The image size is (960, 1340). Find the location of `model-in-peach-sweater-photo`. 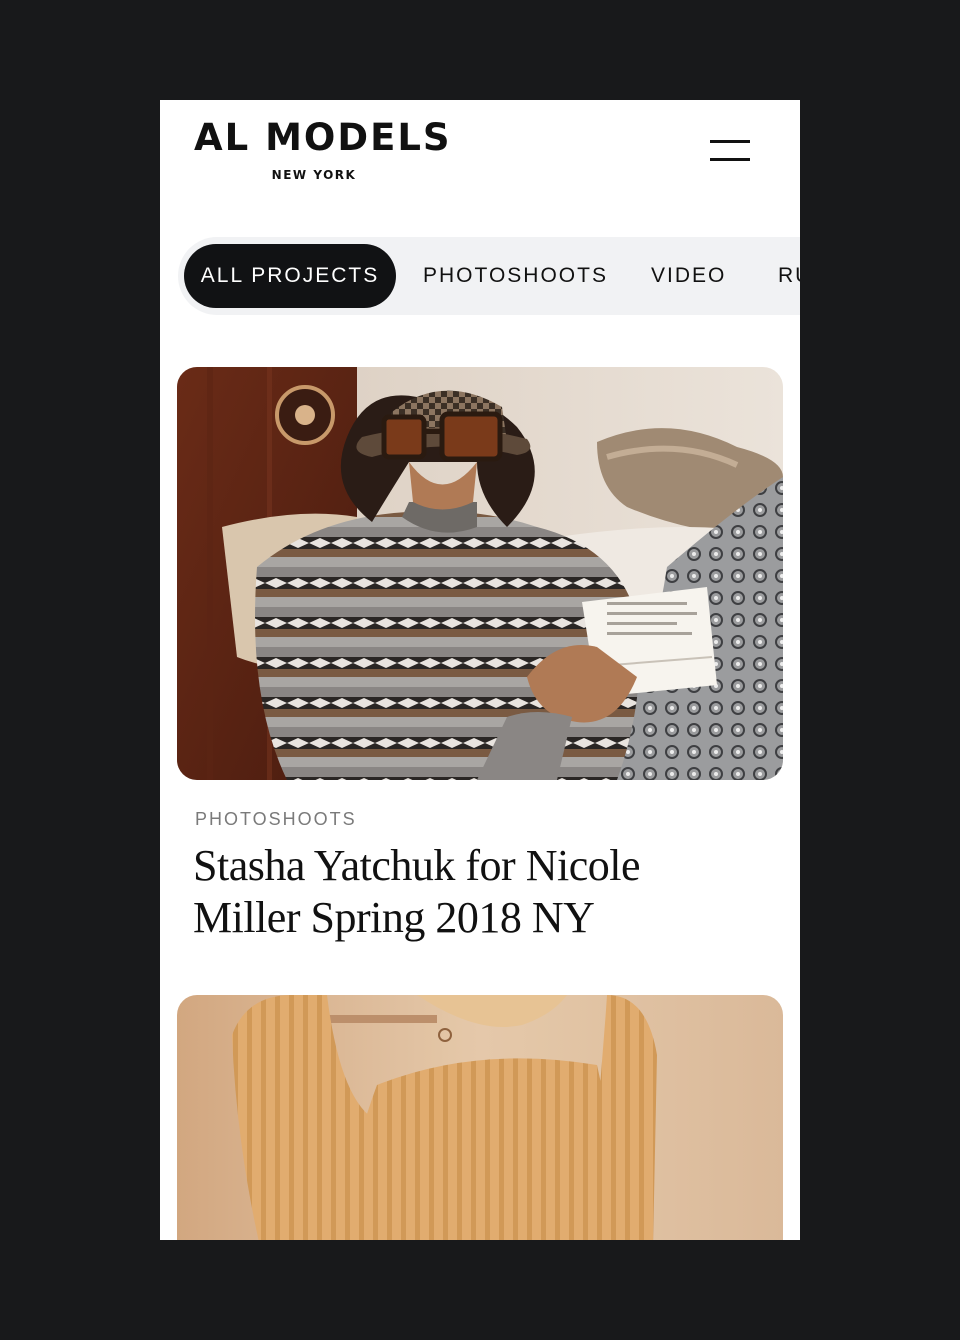

model-in-peach-sweater-photo is located at coordinates (480, 1117).